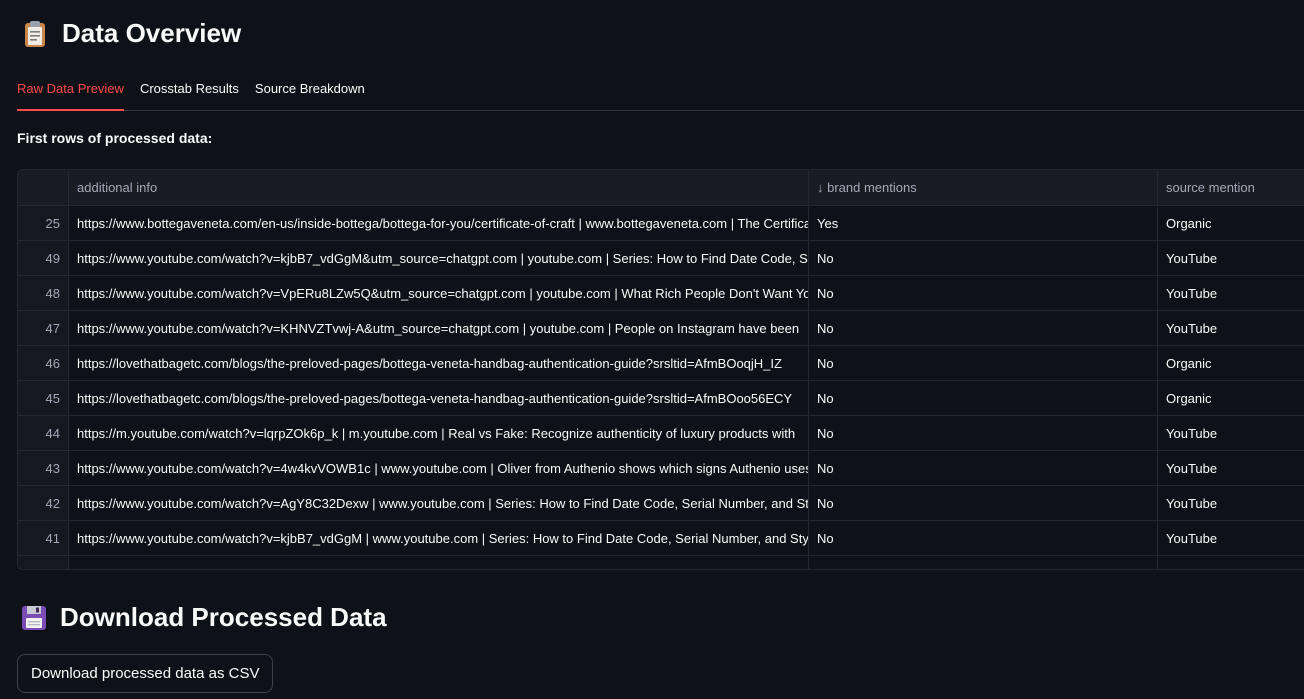 This screenshot has width=1304, height=699. Describe the element at coordinates (983, 562) in the screenshot. I see `cell-brand-mentions` at that location.